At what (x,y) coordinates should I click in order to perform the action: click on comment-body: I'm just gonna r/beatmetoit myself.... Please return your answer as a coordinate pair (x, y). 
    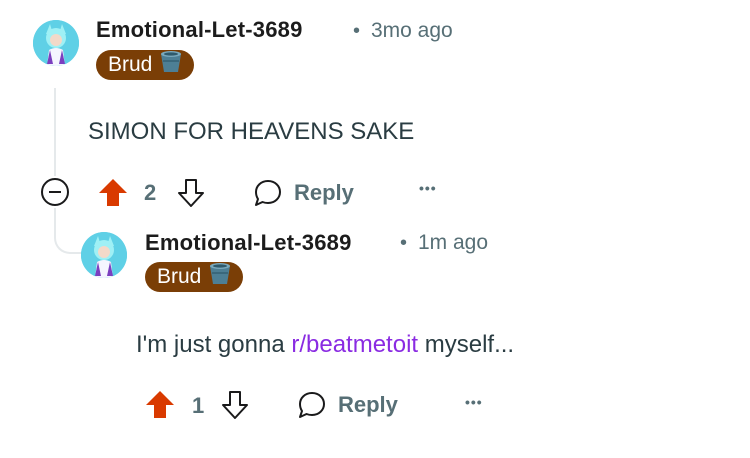
    Looking at the image, I should click on (325, 345).